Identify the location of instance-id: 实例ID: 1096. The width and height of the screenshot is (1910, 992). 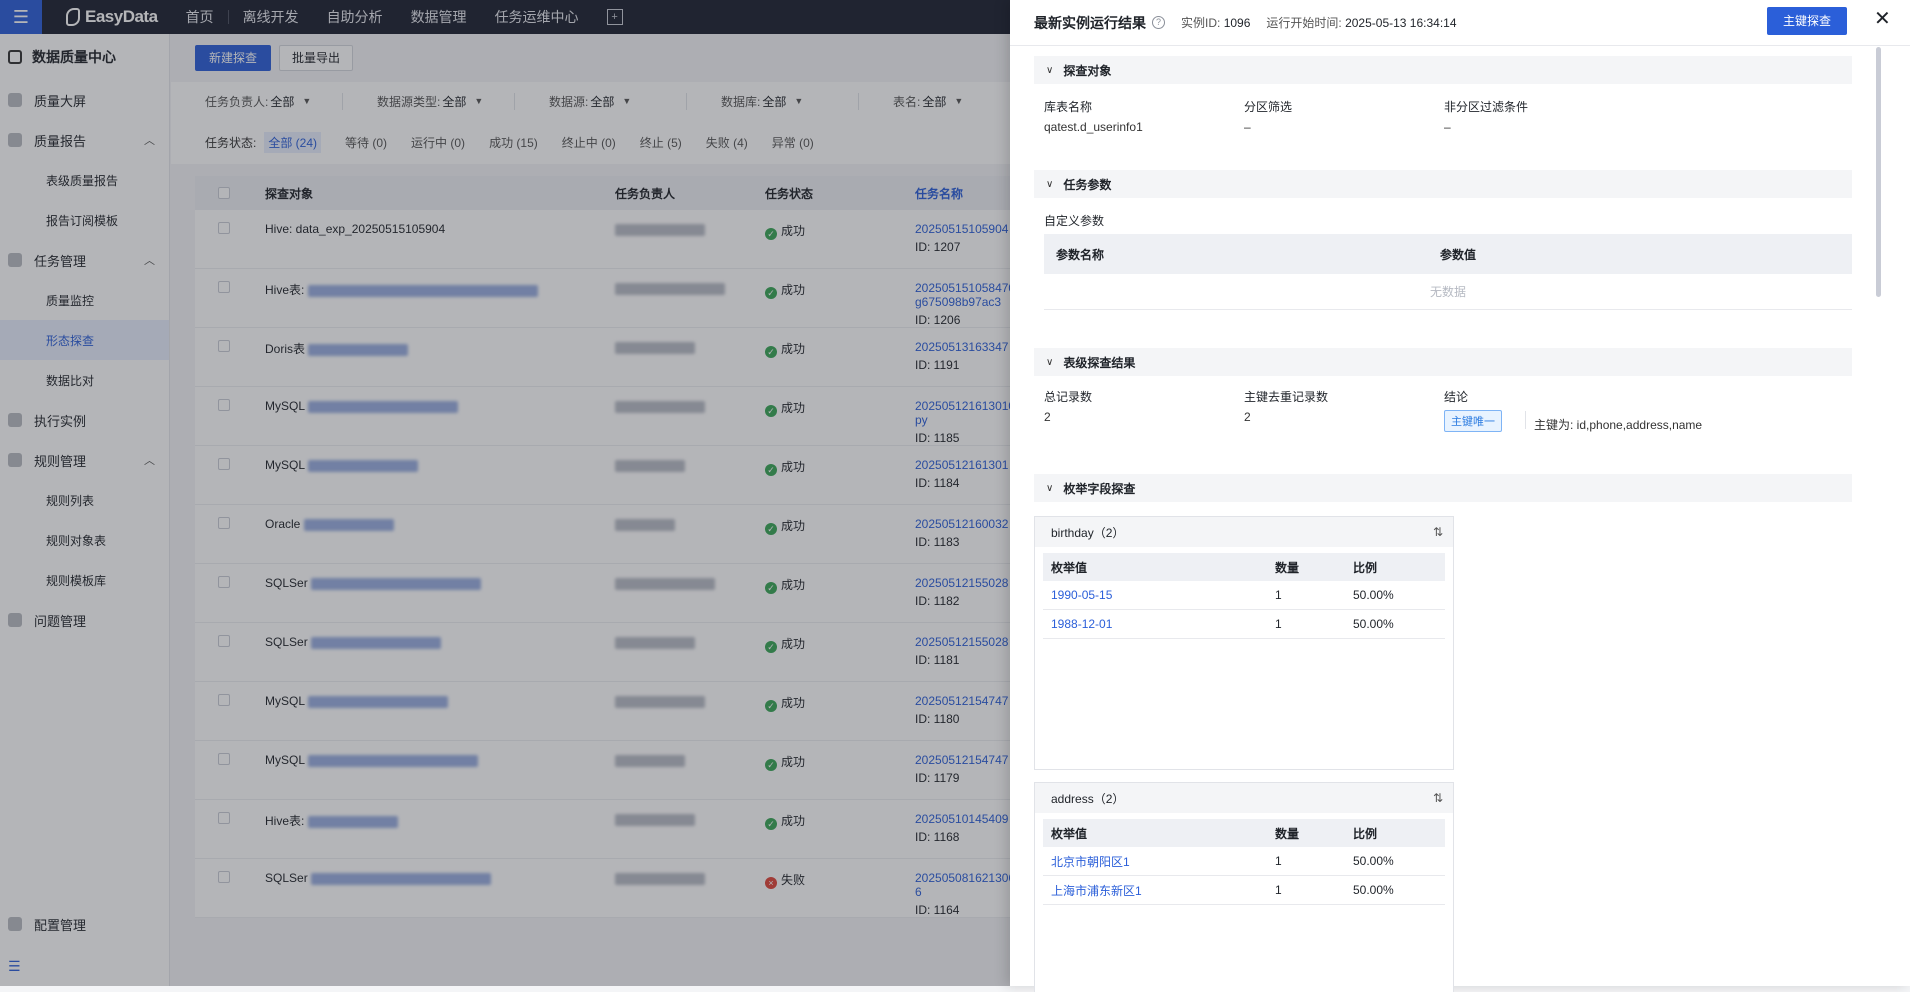
(1215, 22).